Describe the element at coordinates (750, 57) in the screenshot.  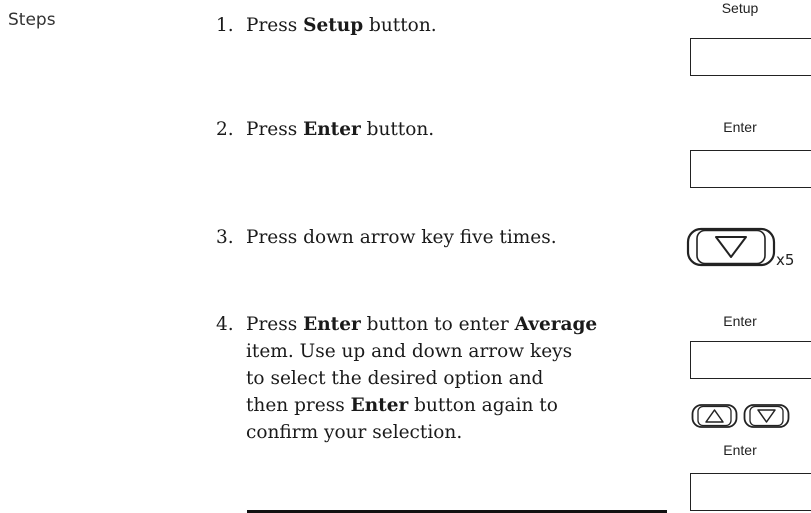
I see `setup-key` at that location.